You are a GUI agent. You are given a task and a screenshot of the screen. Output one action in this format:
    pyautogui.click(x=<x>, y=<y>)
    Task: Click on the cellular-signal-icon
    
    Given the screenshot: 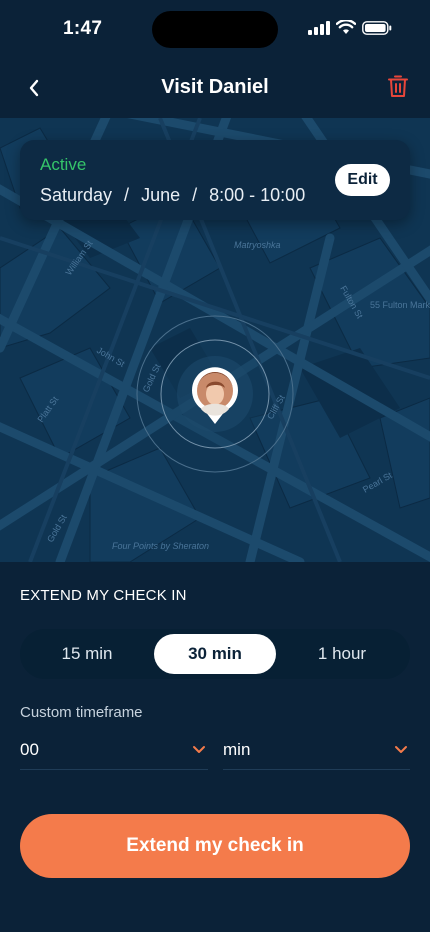 What is the action you would take?
    pyautogui.click(x=319, y=27)
    